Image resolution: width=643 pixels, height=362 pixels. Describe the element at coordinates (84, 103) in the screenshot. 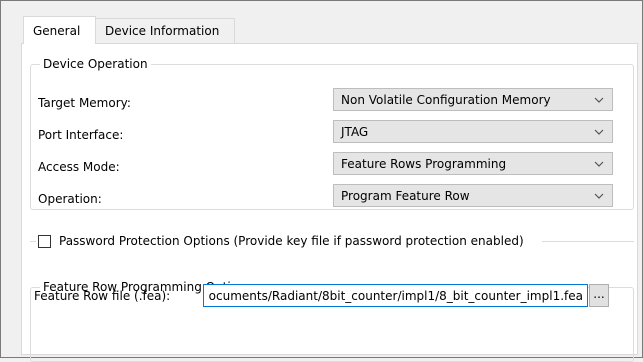

I see `target-memory-label: Target Memory:` at that location.